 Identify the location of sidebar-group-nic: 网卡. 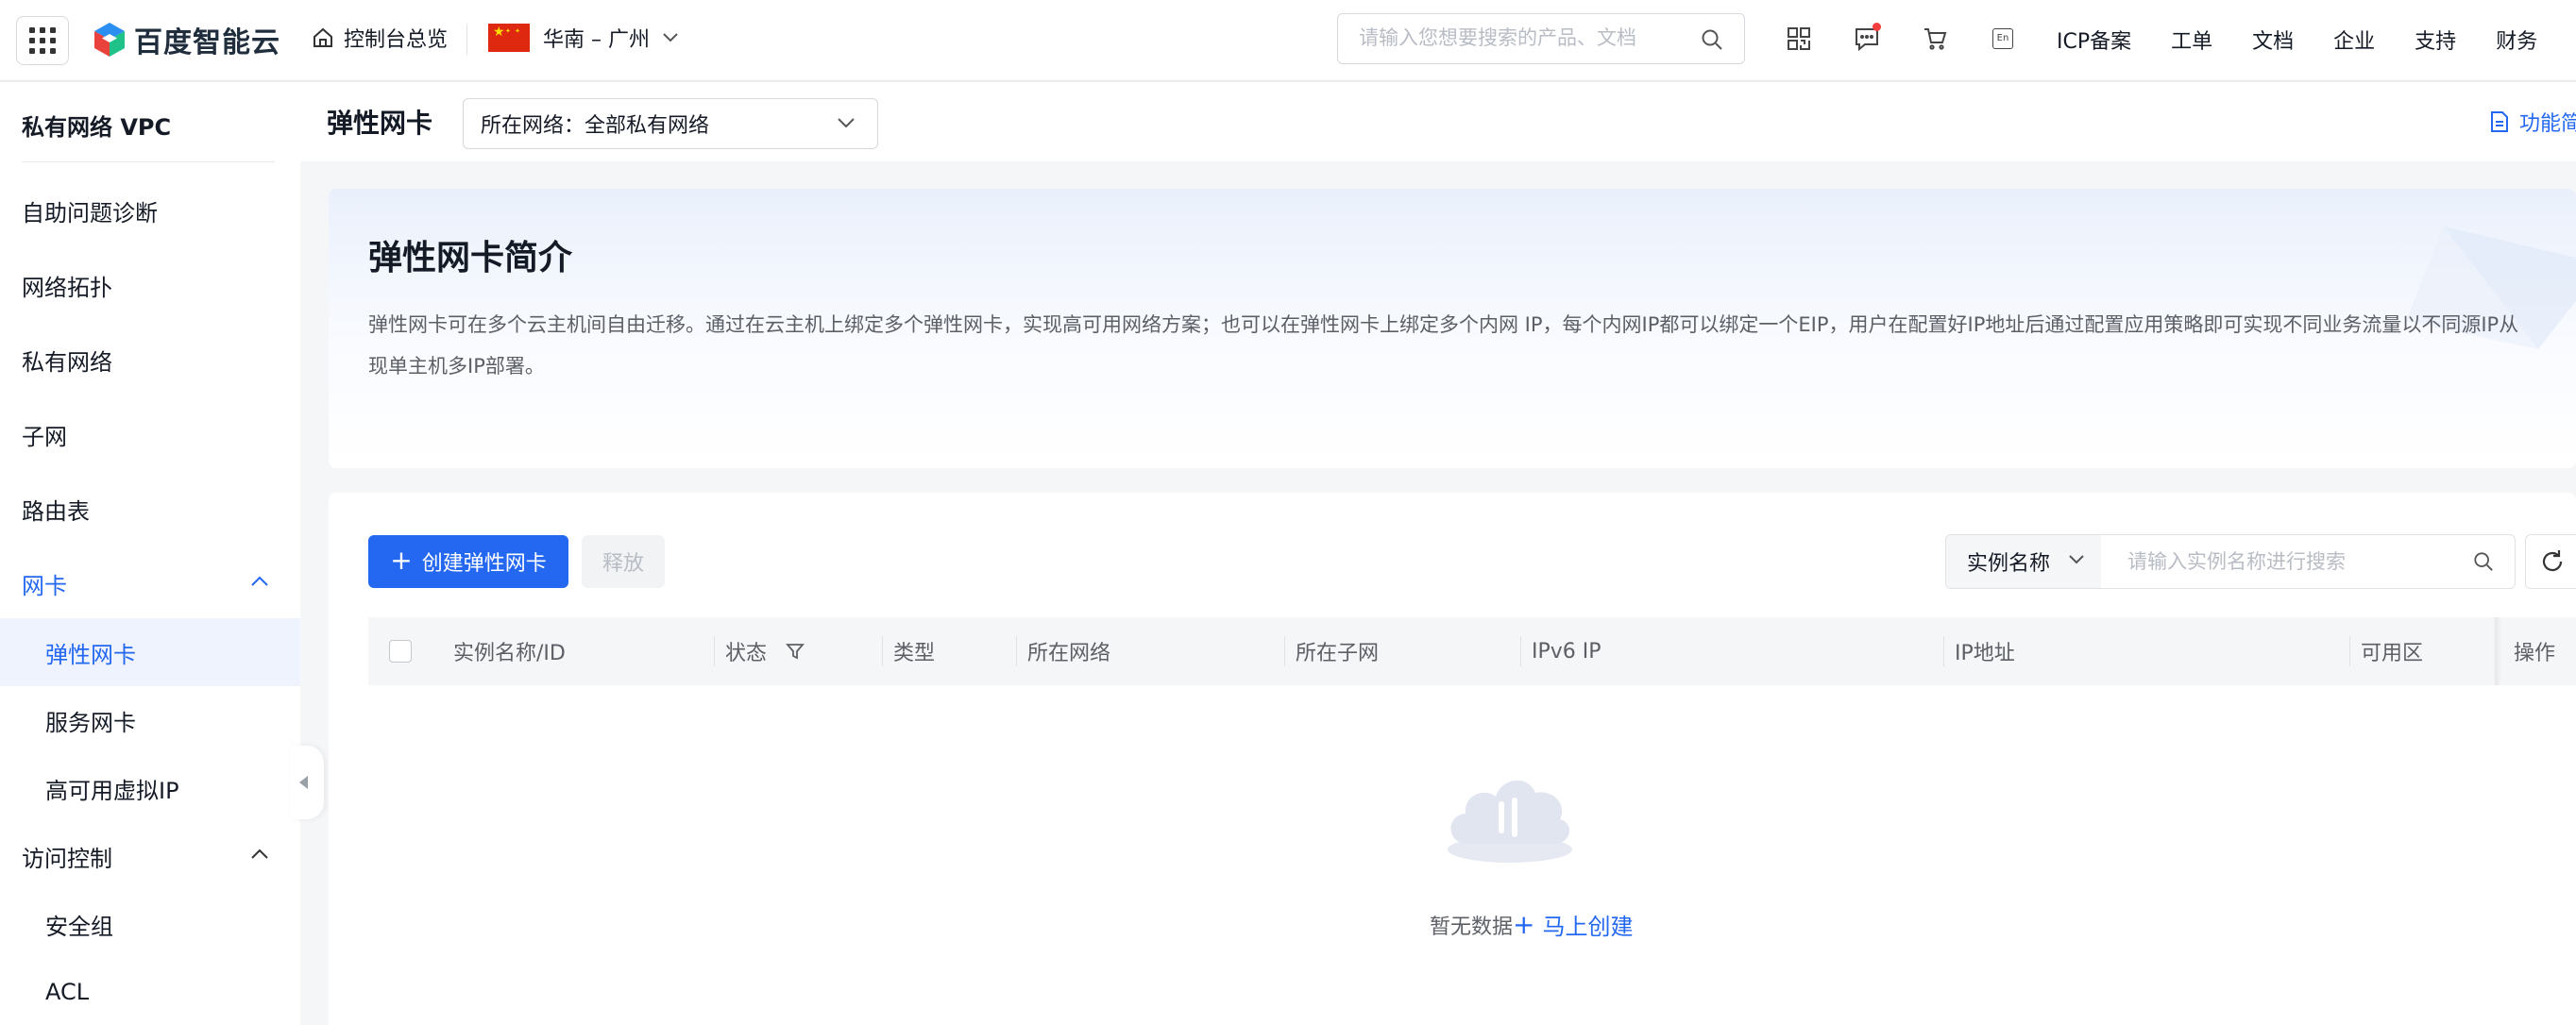
(150, 583).